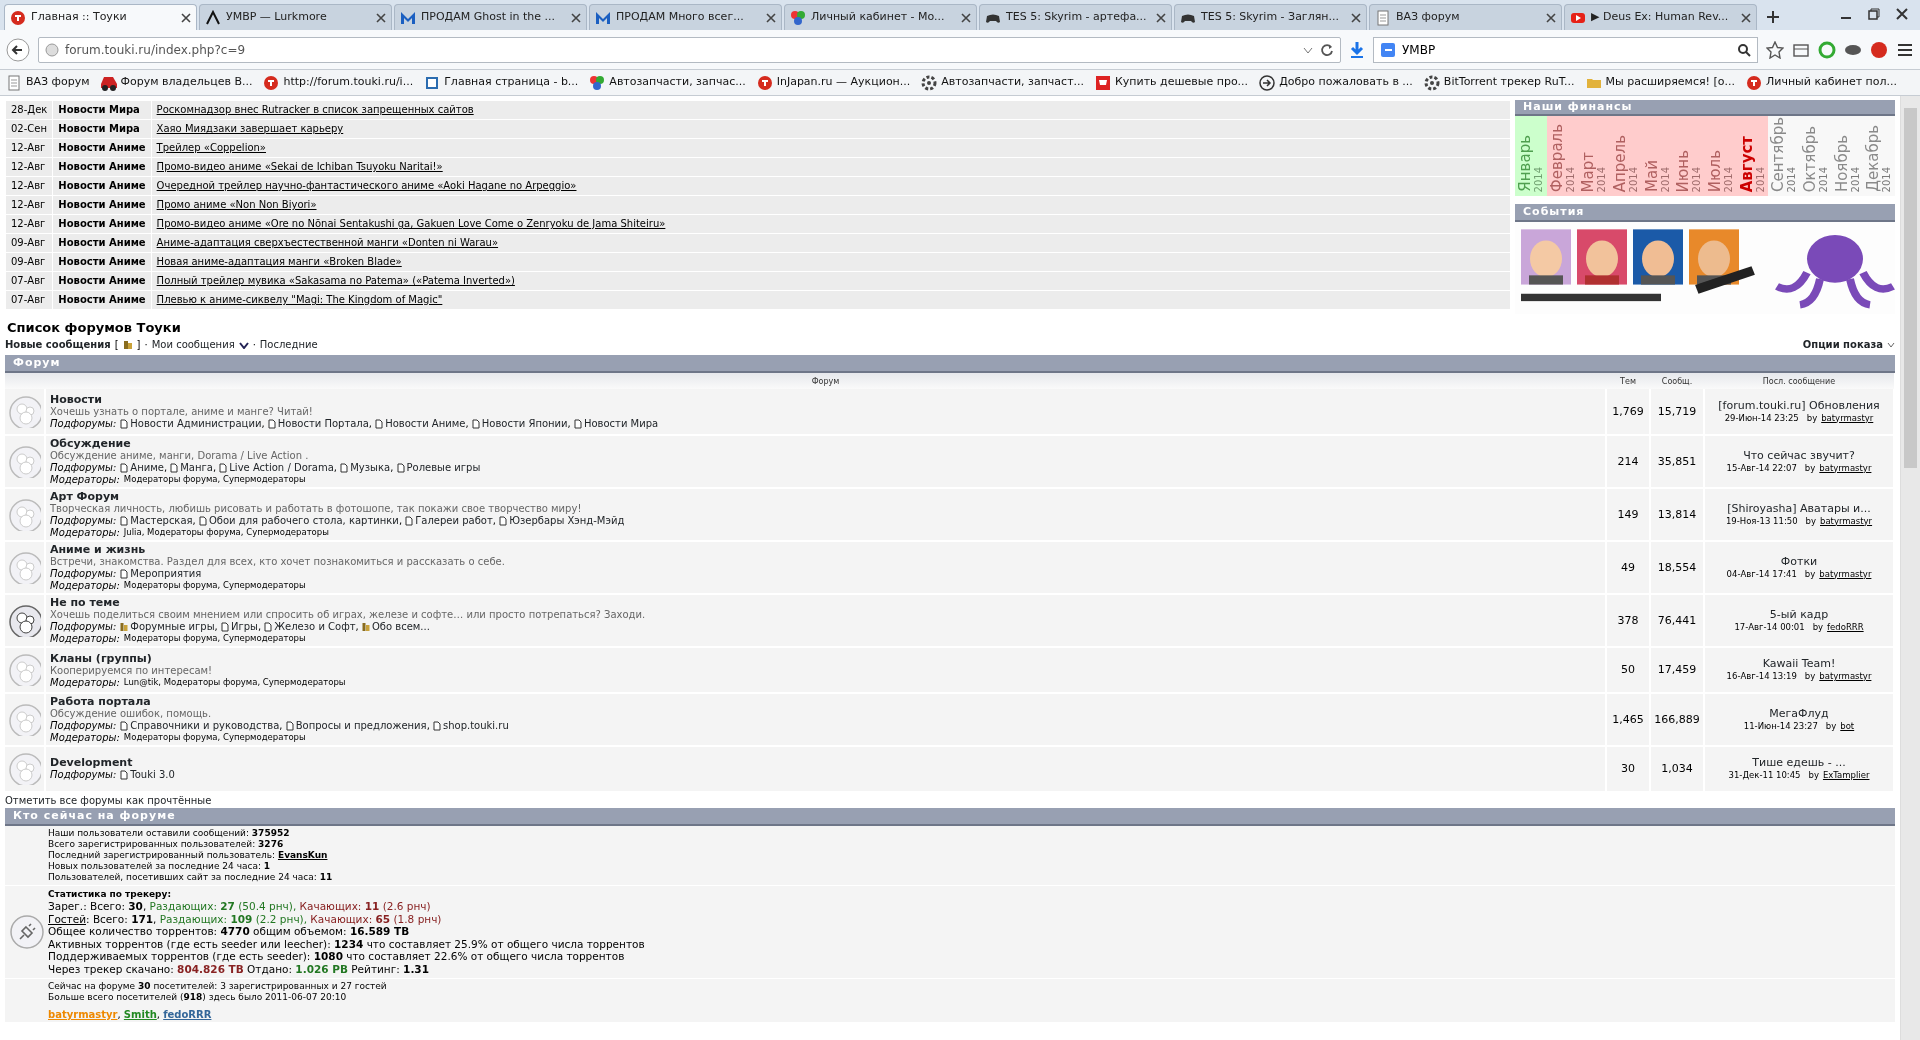  What do you see at coordinates (1327, 49) in the screenshot?
I see `reload-icon` at bounding box center [1327, 49].